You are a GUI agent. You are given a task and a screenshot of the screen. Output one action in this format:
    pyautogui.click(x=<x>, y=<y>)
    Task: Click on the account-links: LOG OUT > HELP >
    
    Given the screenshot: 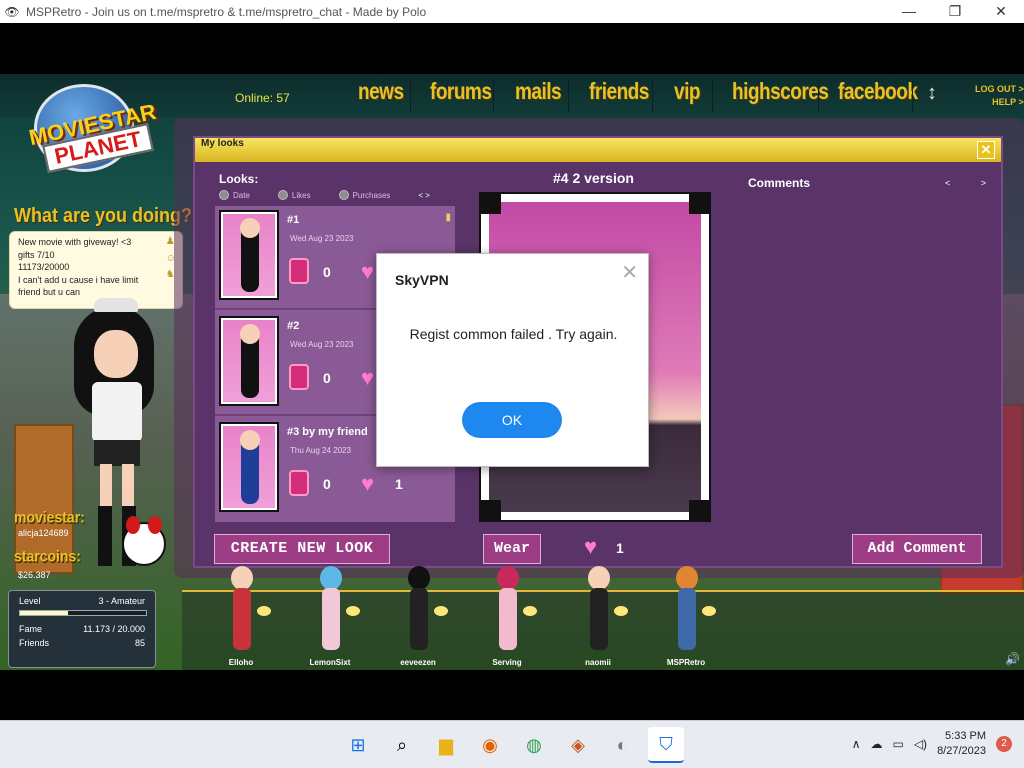 What is the action you would take?
    pyautogui.click(x=999, y=96)
    